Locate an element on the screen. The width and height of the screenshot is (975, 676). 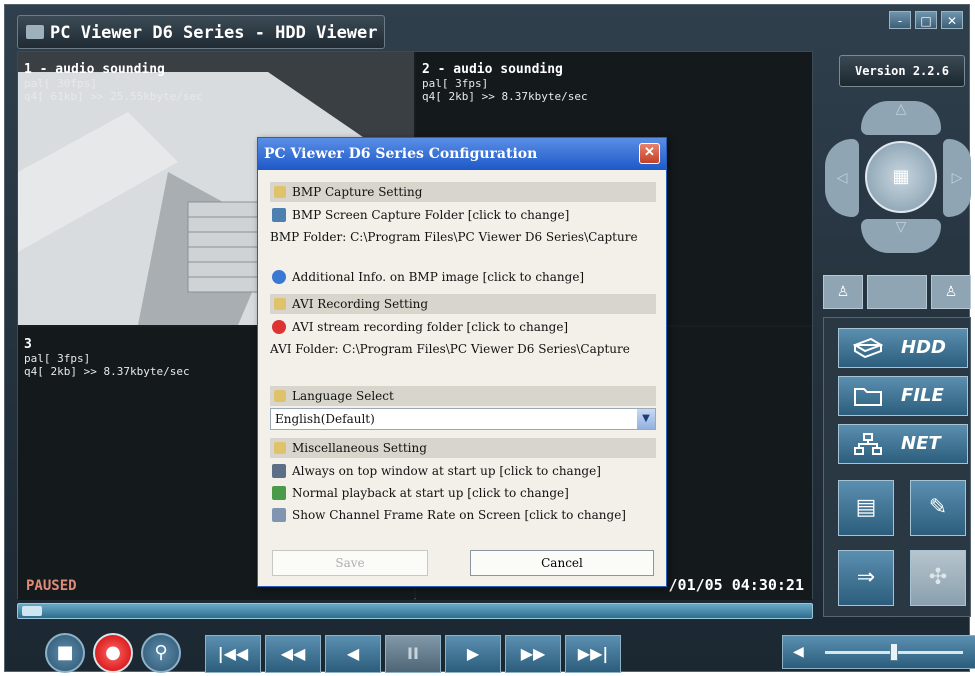
export-icon: ⇒ is located at coordinates (866, 577).